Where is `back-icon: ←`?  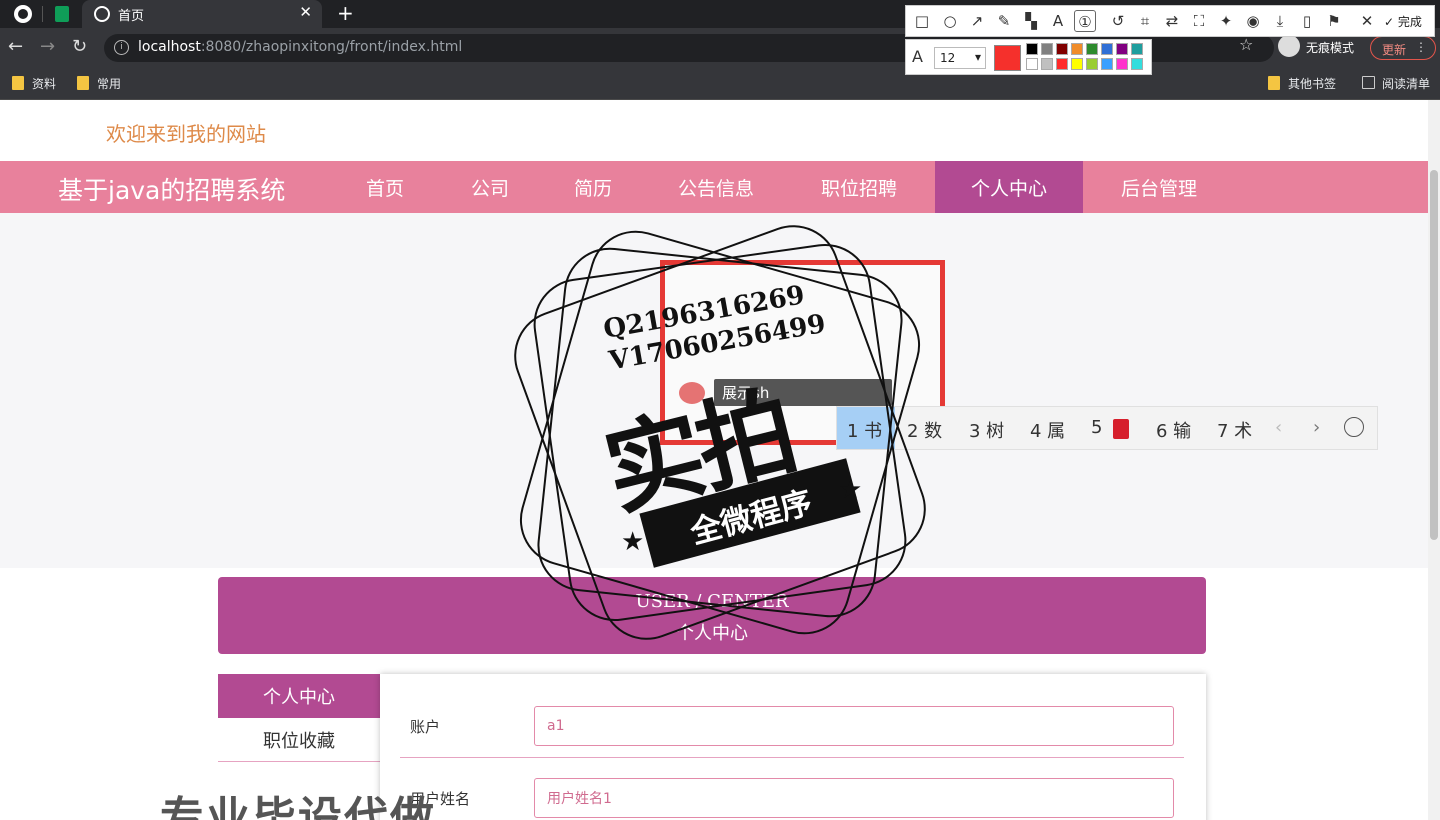 back-icon: ← is located at coordinates (15, 46).